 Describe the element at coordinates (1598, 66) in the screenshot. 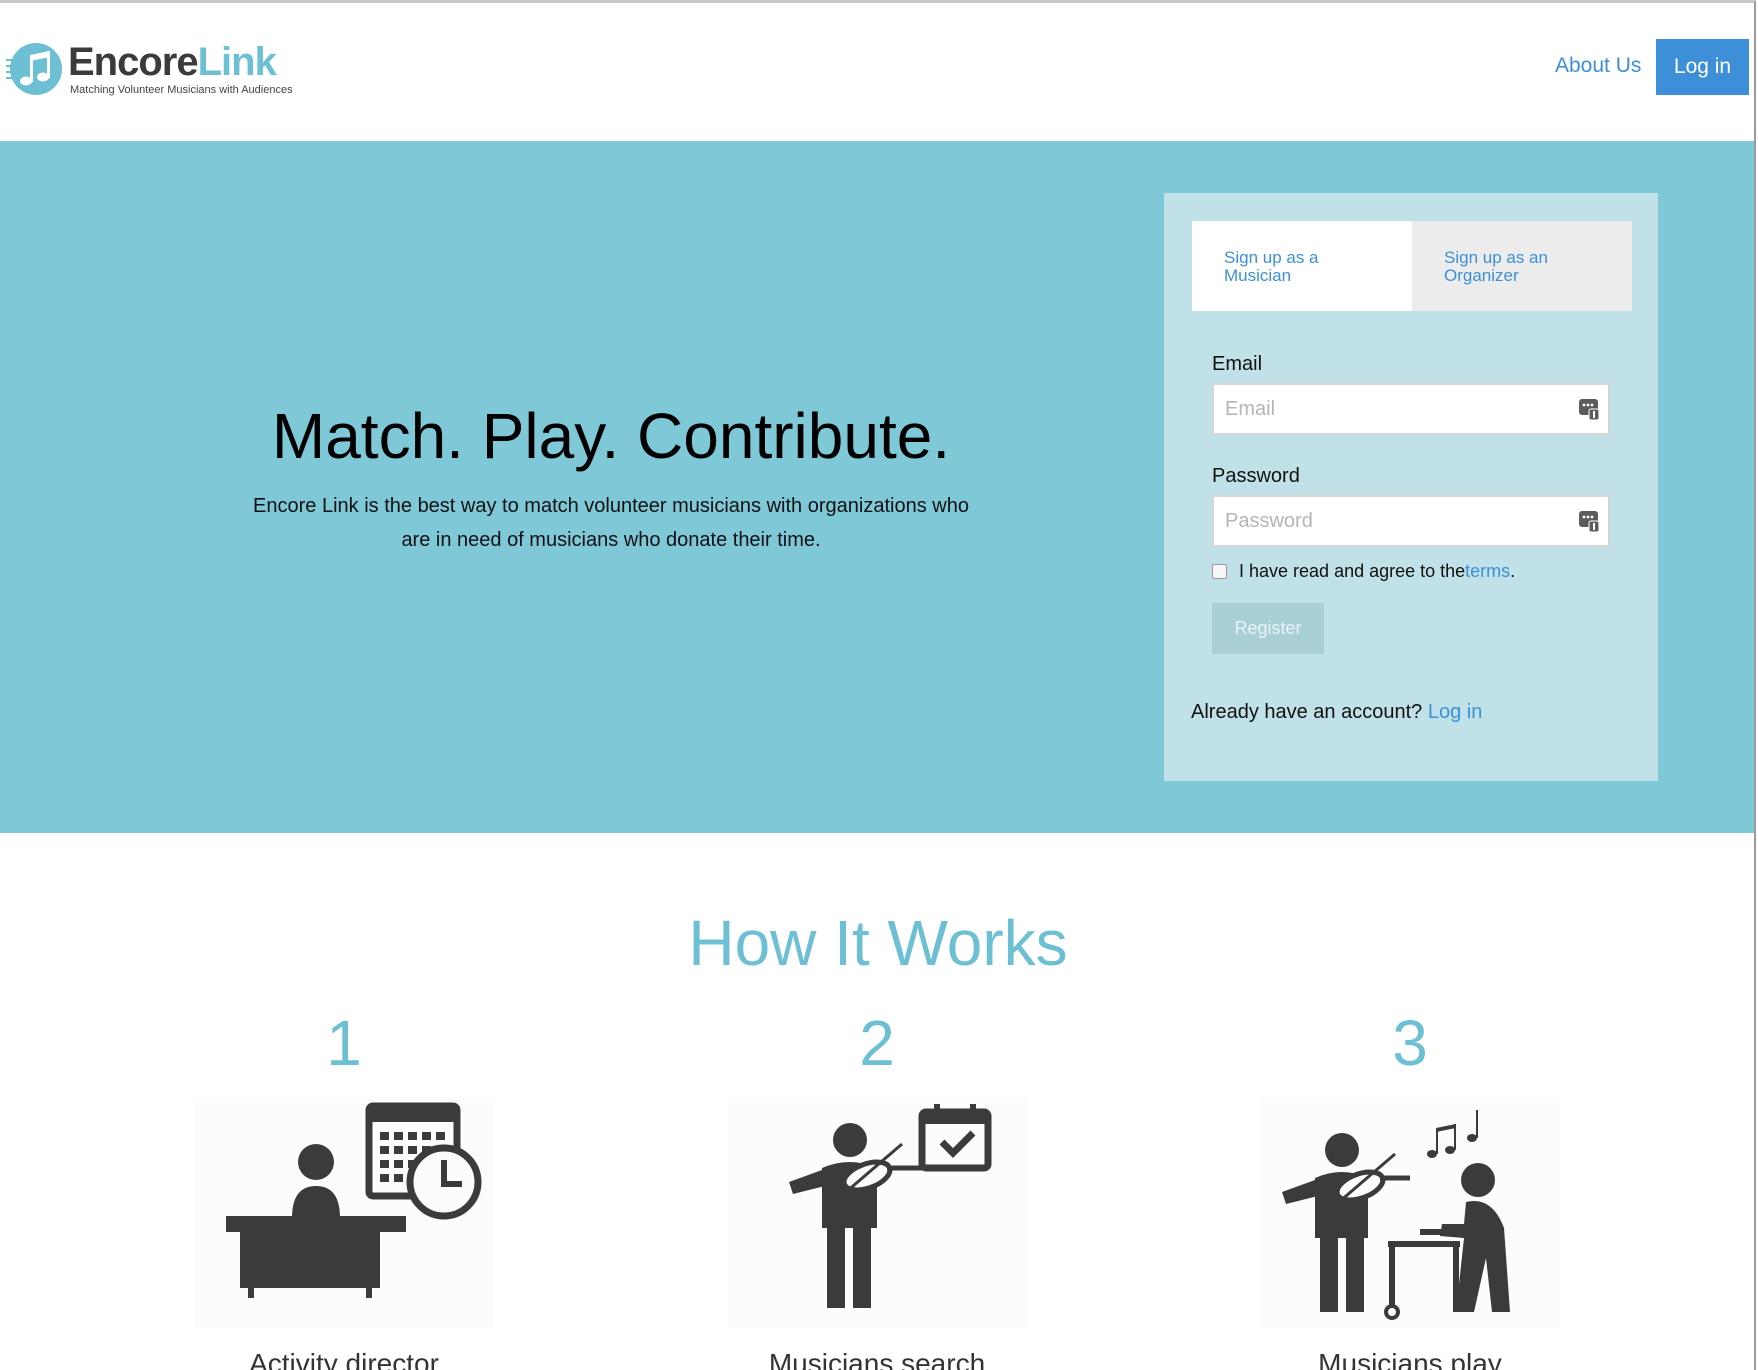

I see `nav-about-us-link: About Us` at that location.